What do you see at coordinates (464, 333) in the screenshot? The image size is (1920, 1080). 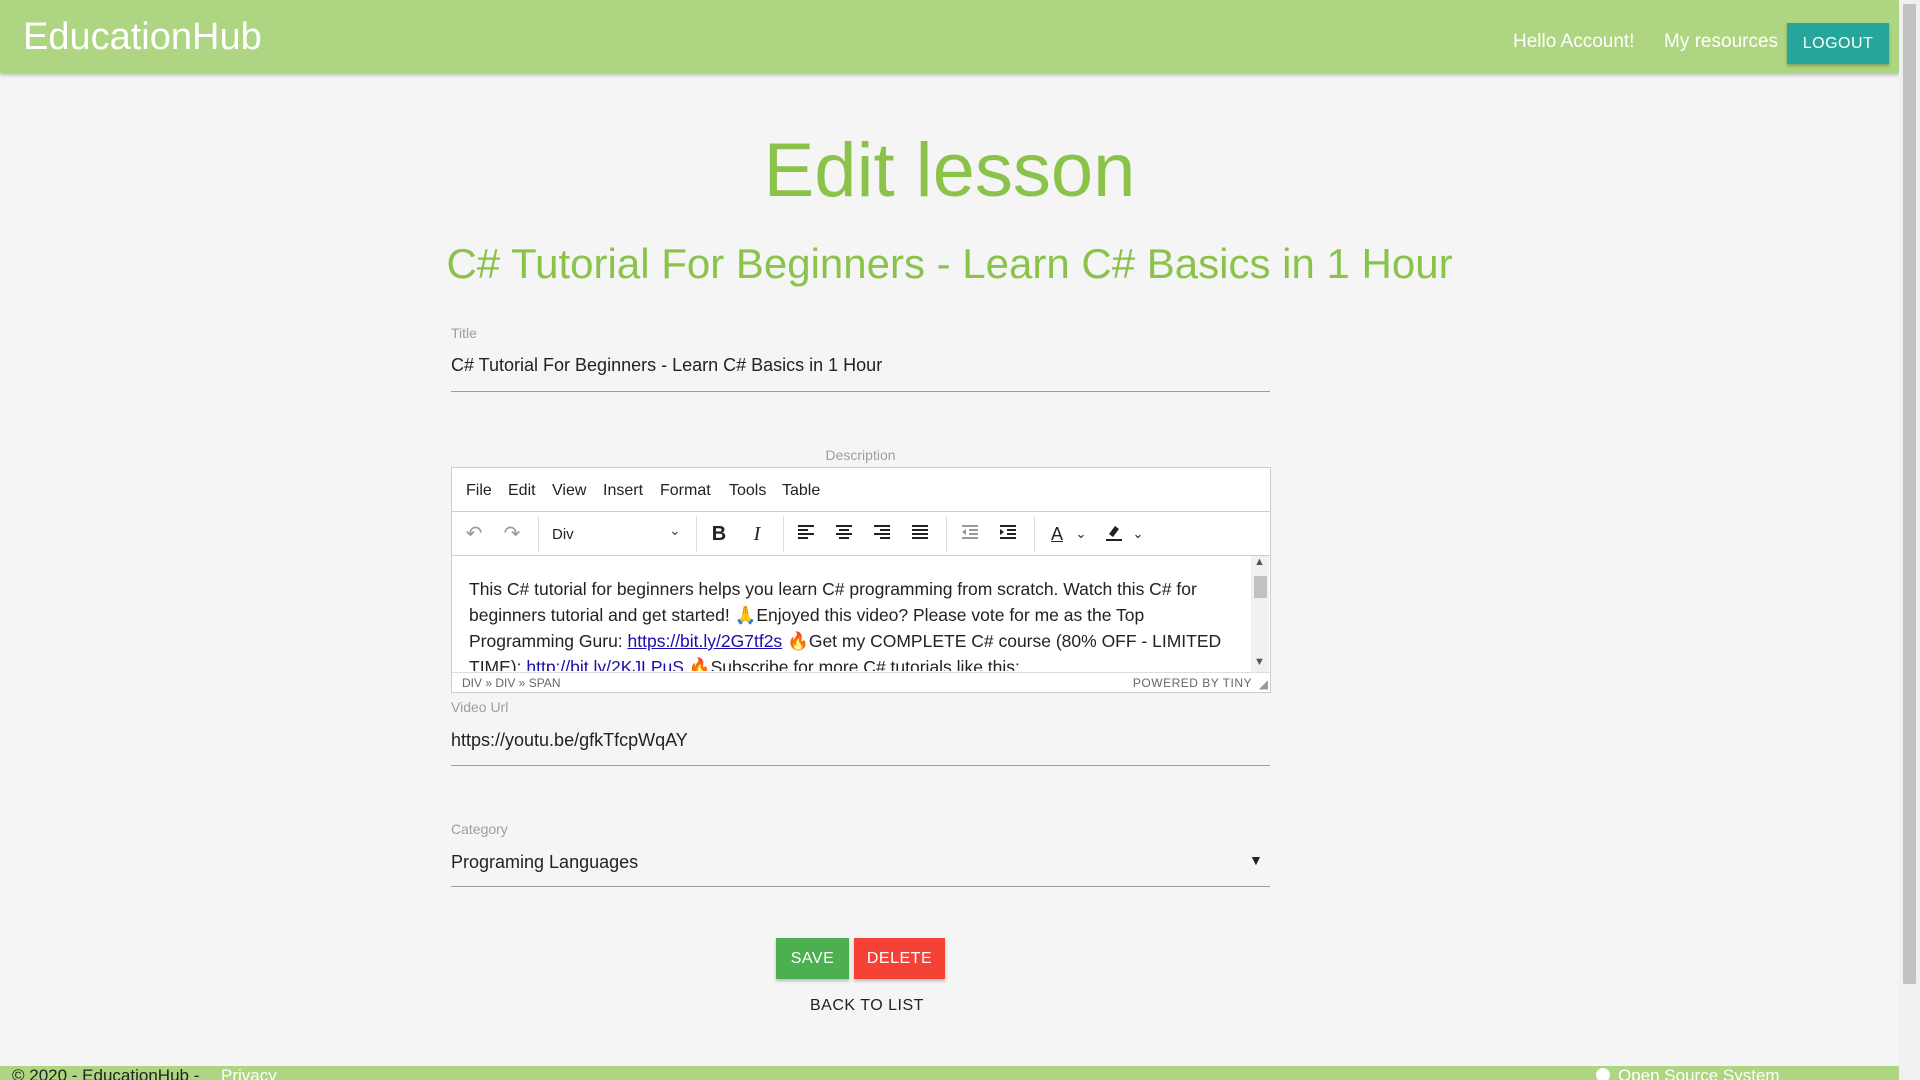 I see `title-label: Title` at bounding box center [464, 333].